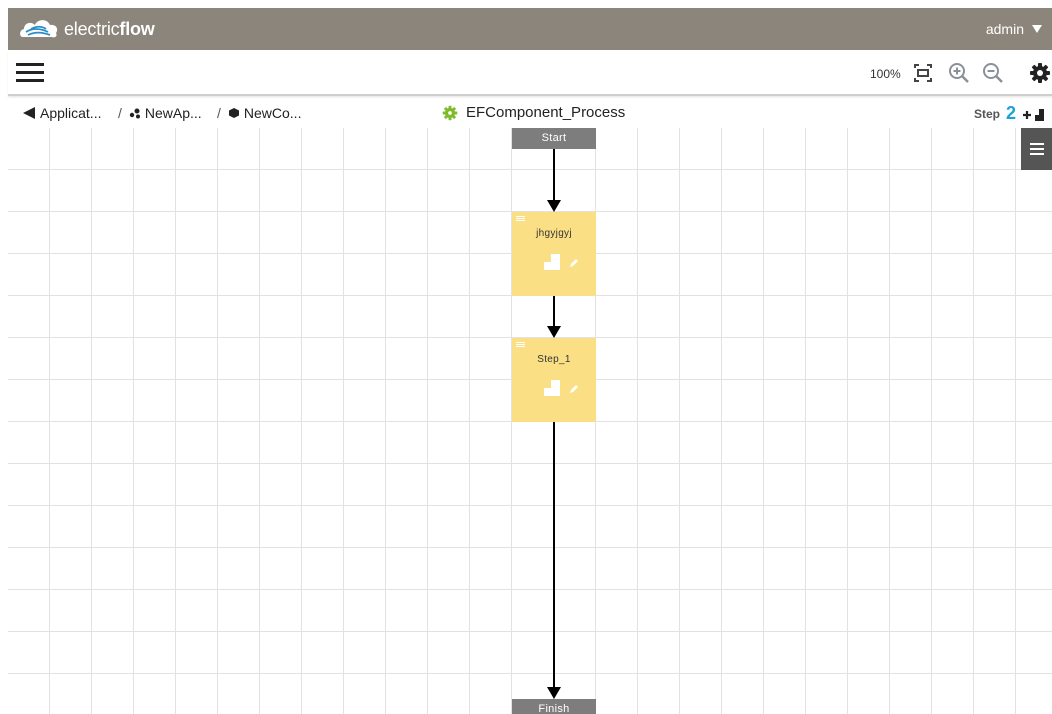 This screenshot has width=1052, height=714. Describe the element at coordinates (134, 113) in the screenshot. I see `application-icon` at that location.